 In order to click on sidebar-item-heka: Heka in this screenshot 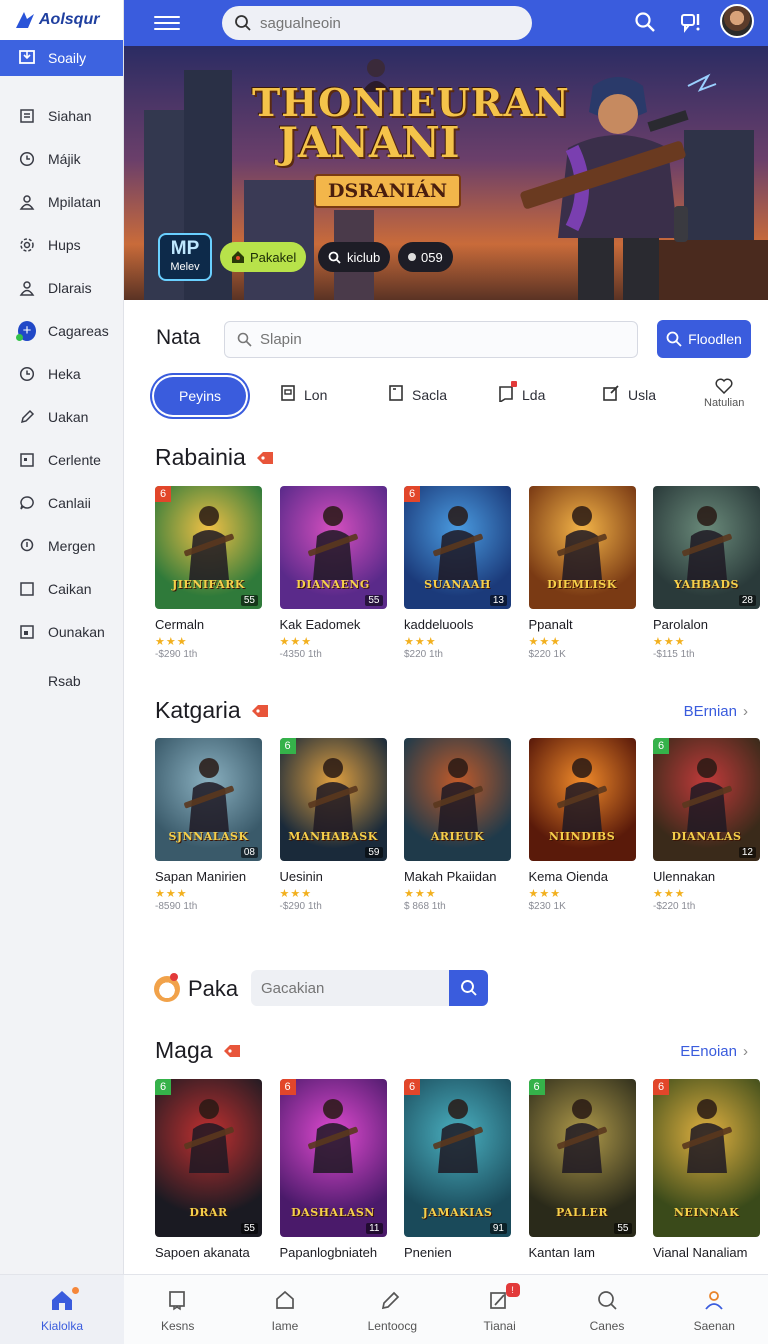, I will do `click(61, 373)`.